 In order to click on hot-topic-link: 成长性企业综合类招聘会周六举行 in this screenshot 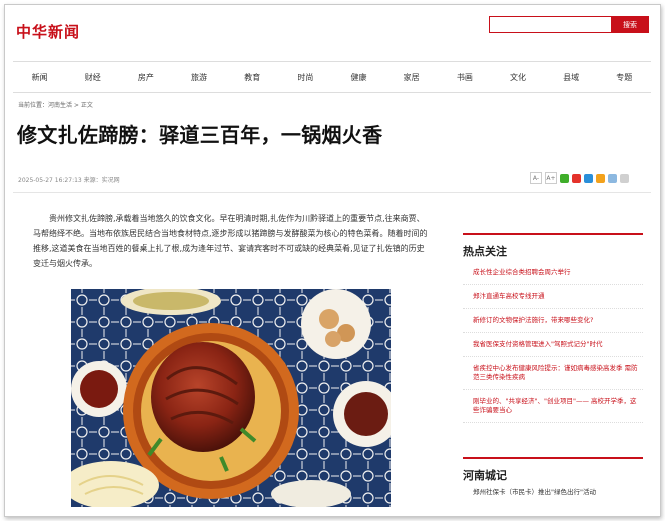, I will do `click(553, 273)`.